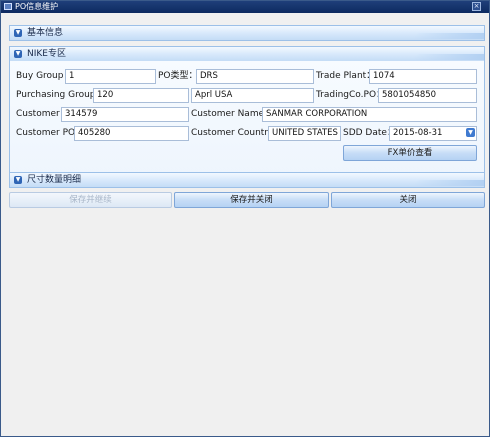 The height and width of the screenshot is (437, 490). I want to click on buy-group-field: 1, so click(110, 76).